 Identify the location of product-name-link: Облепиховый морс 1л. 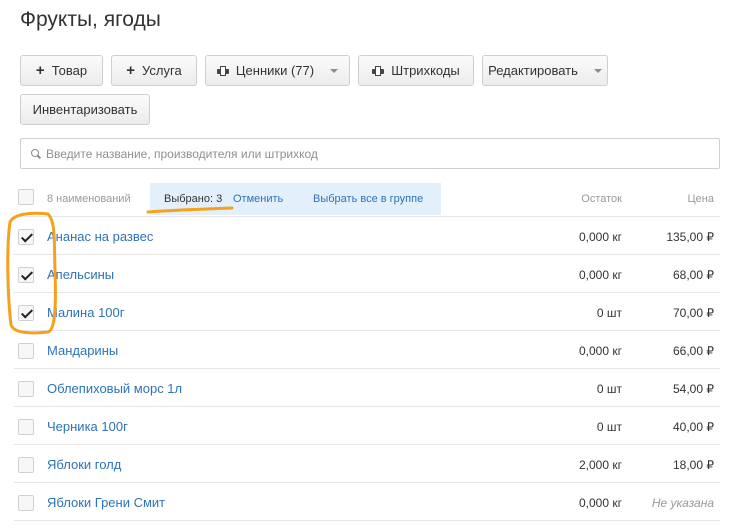
(114, 388).